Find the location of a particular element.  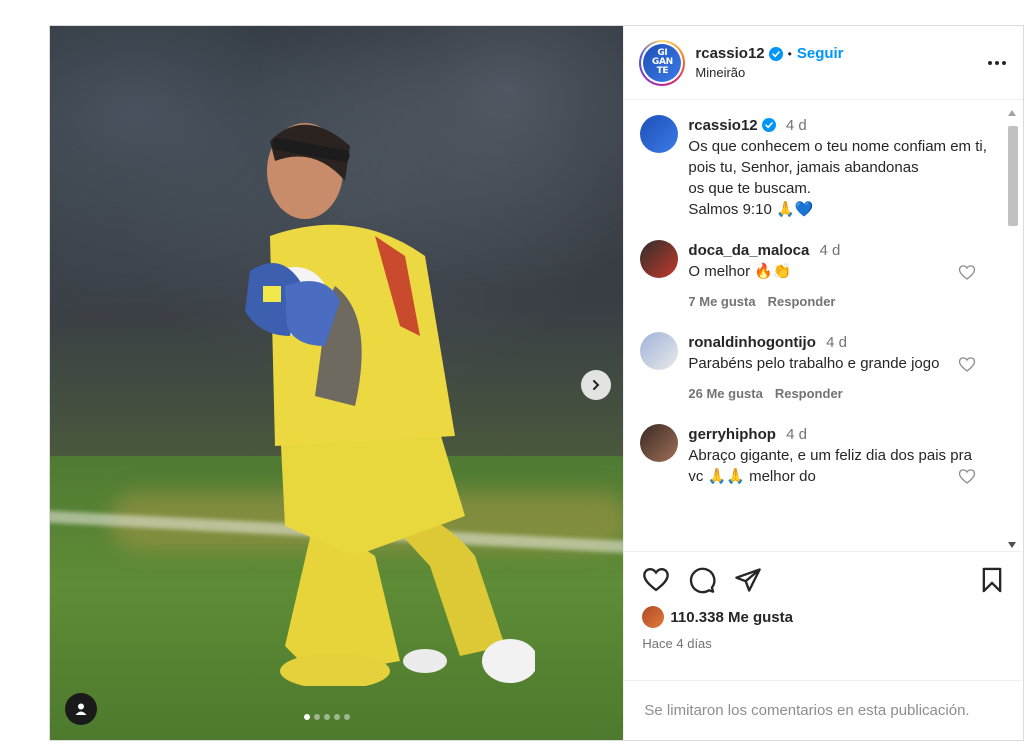

post-timestamp: Hace 4 días is located at coordinates (824, 643).